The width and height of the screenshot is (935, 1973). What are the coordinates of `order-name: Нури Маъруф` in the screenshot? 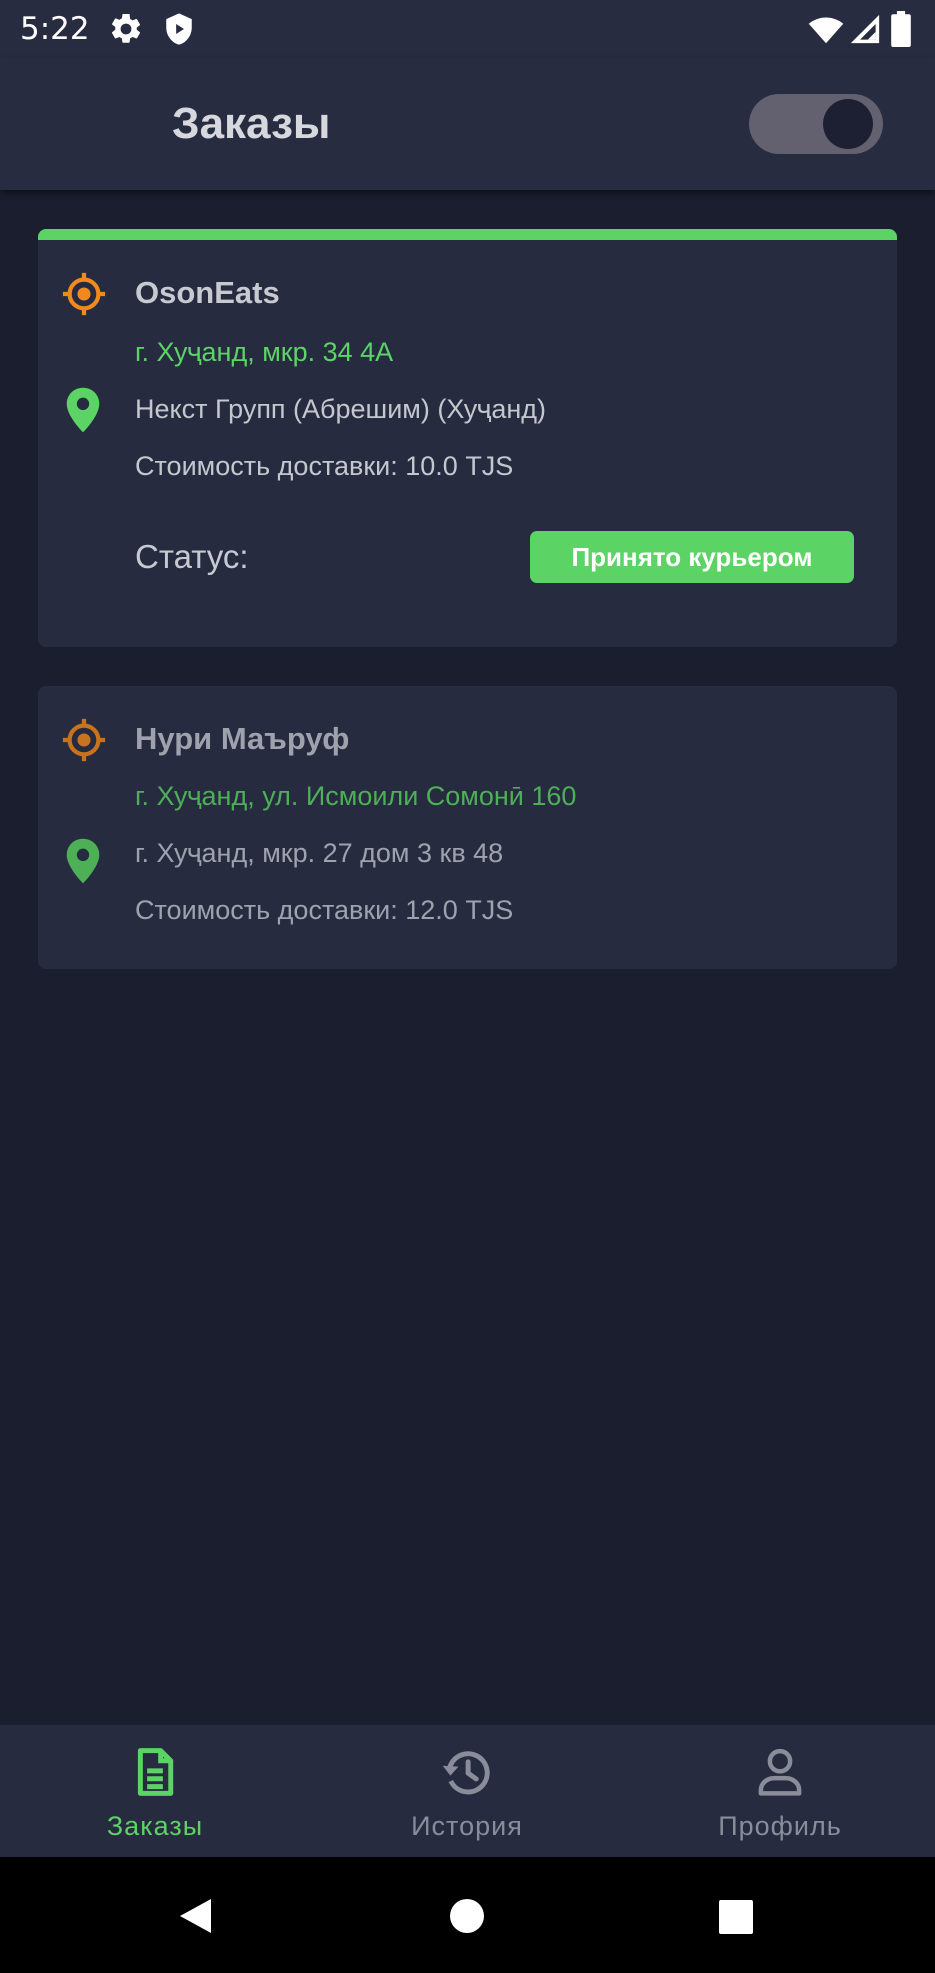 It's located at (242, 738).